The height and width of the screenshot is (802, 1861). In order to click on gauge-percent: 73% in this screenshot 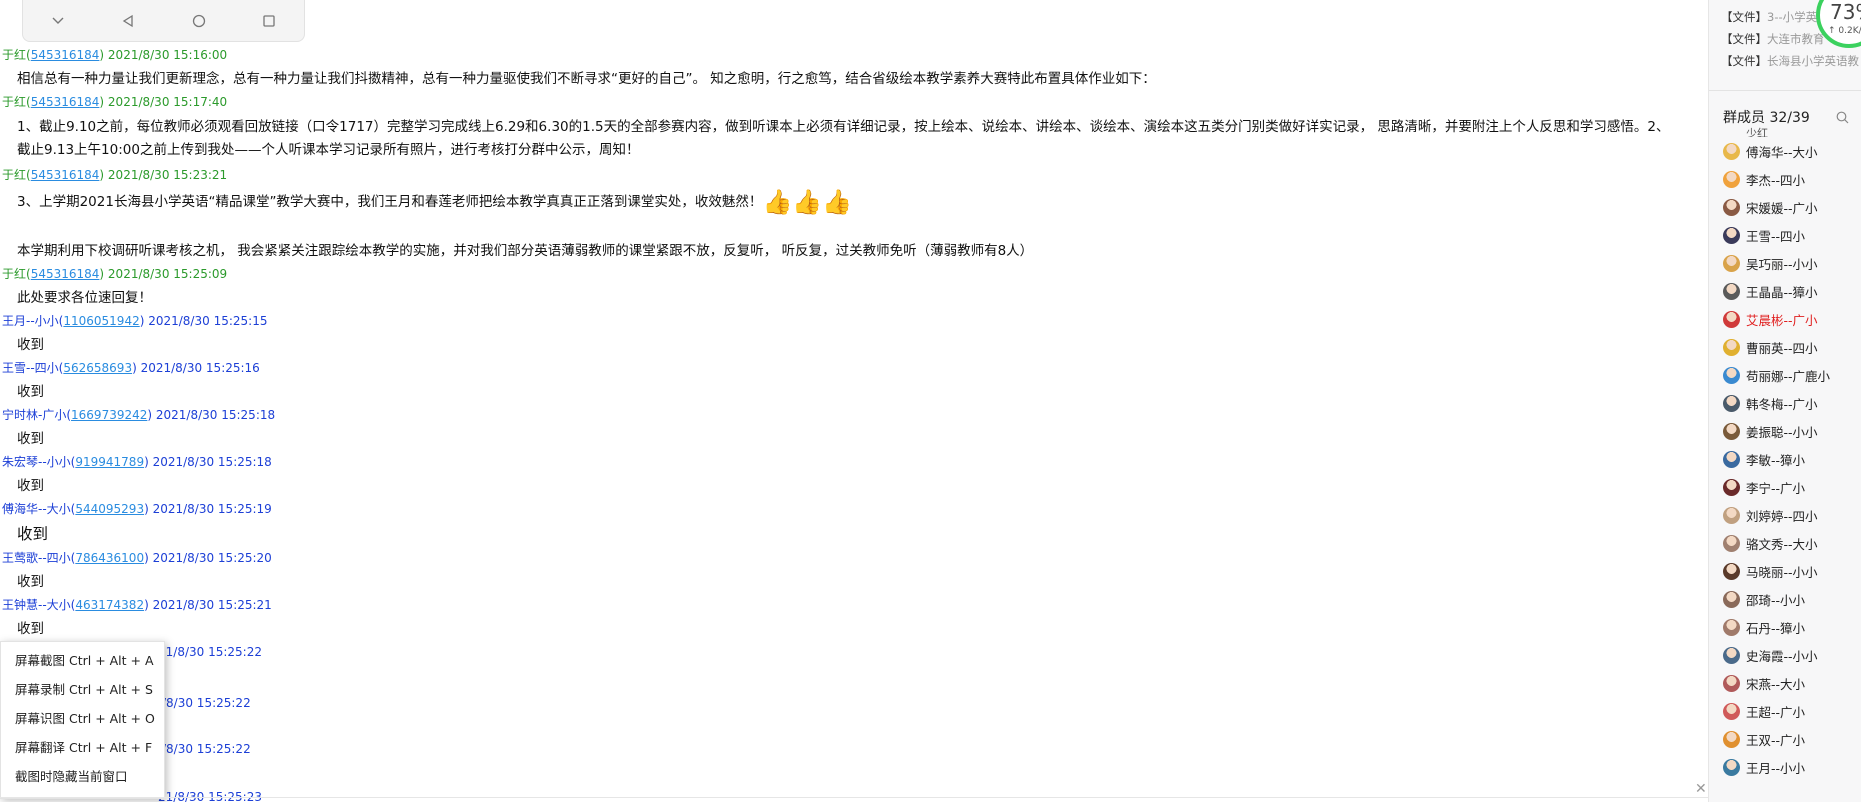, I will do `click(1845, 12)`.